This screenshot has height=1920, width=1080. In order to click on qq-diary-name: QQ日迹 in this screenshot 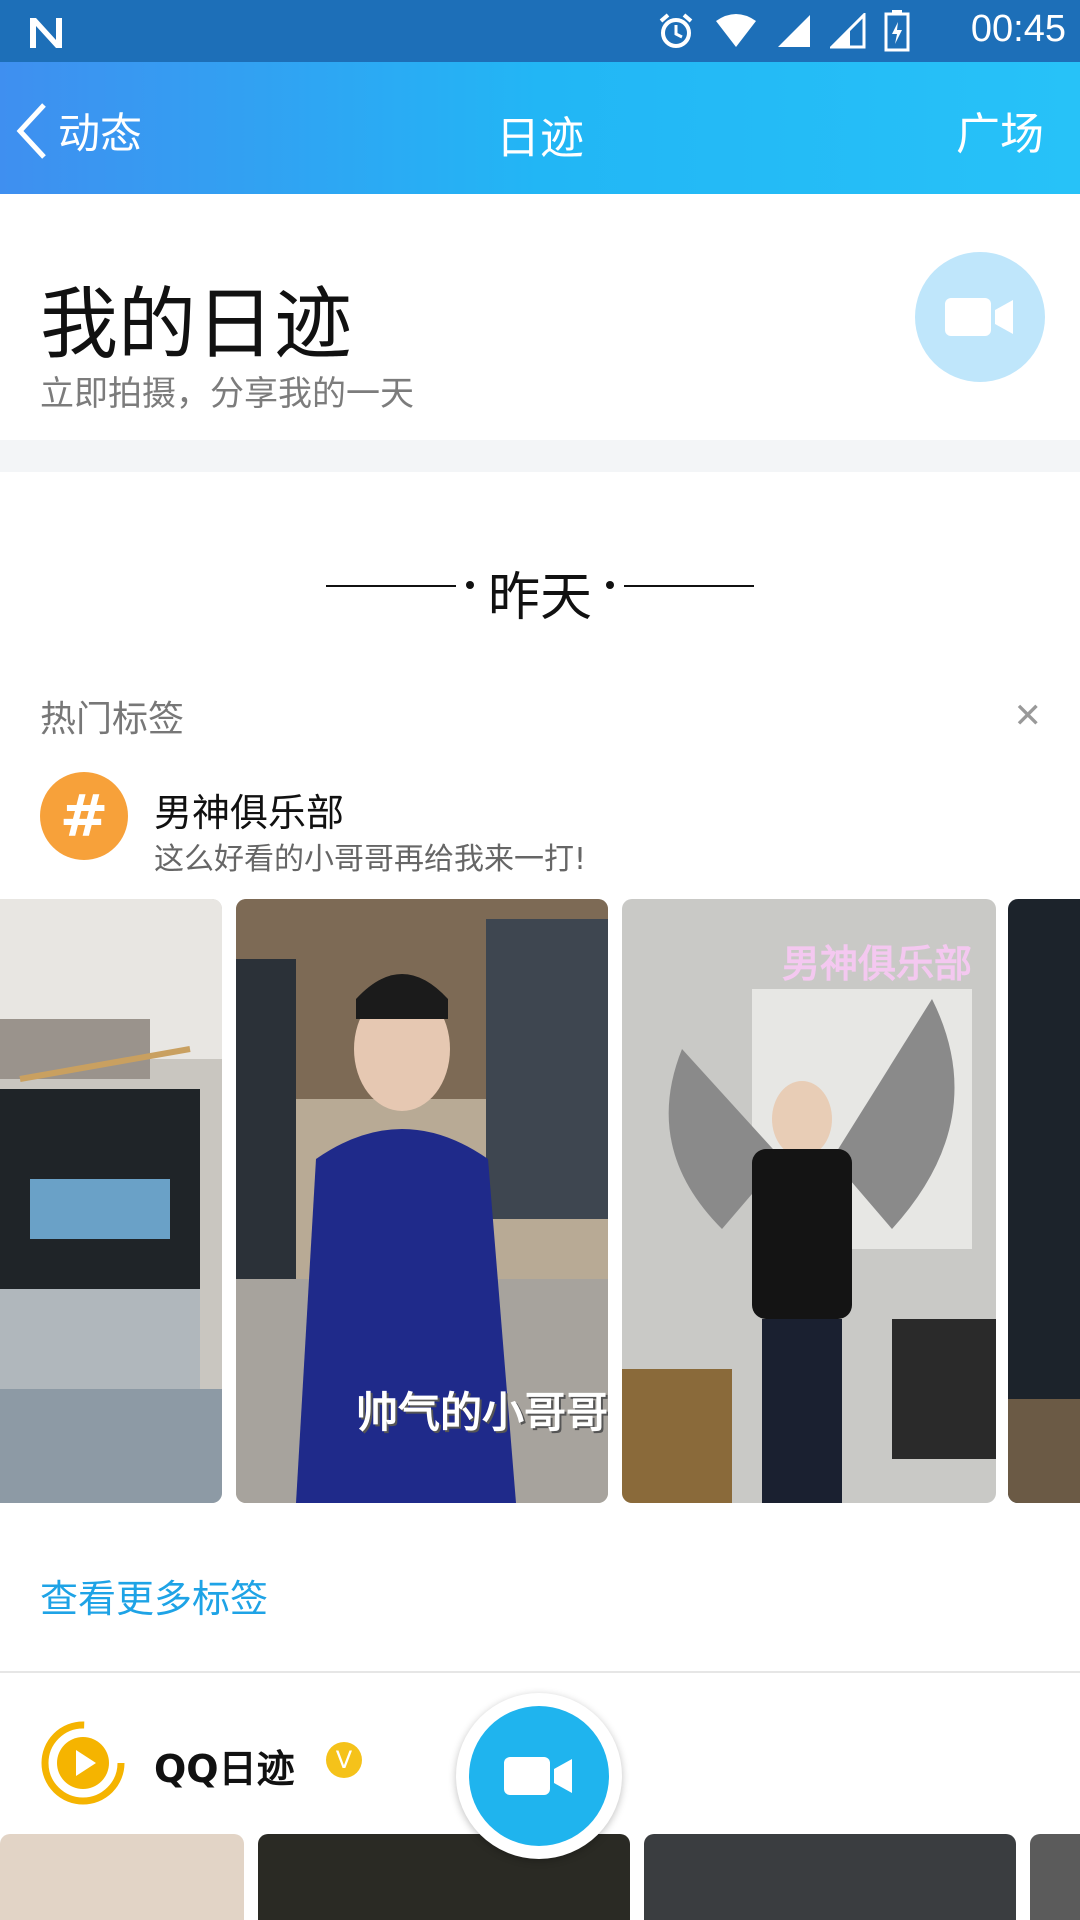, I will do `click(224, 1769)`.